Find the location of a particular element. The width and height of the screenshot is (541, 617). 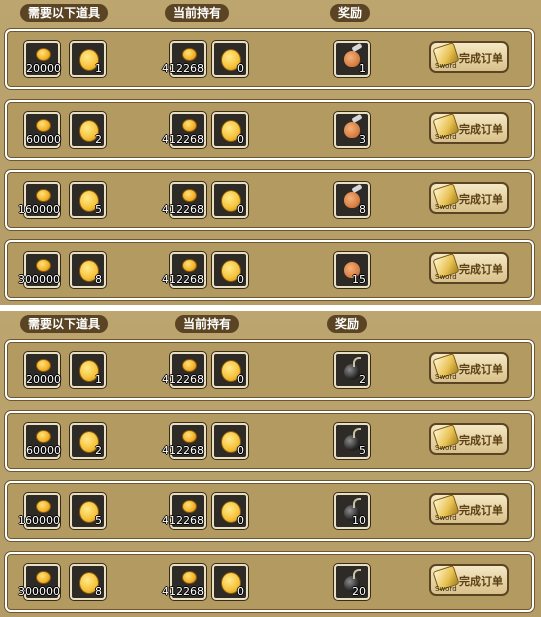

required-token-amount: 2 is located at coordinates (98, 139).